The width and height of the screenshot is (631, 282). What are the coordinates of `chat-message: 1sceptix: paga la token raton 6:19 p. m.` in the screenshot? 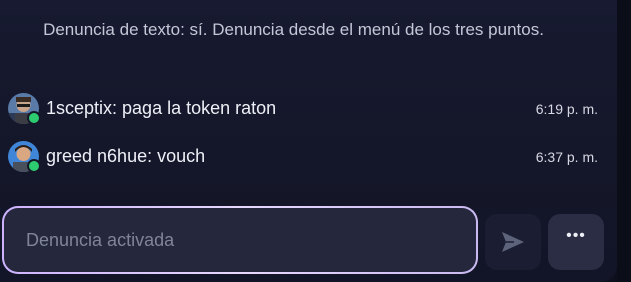 It's located at (304, 109).